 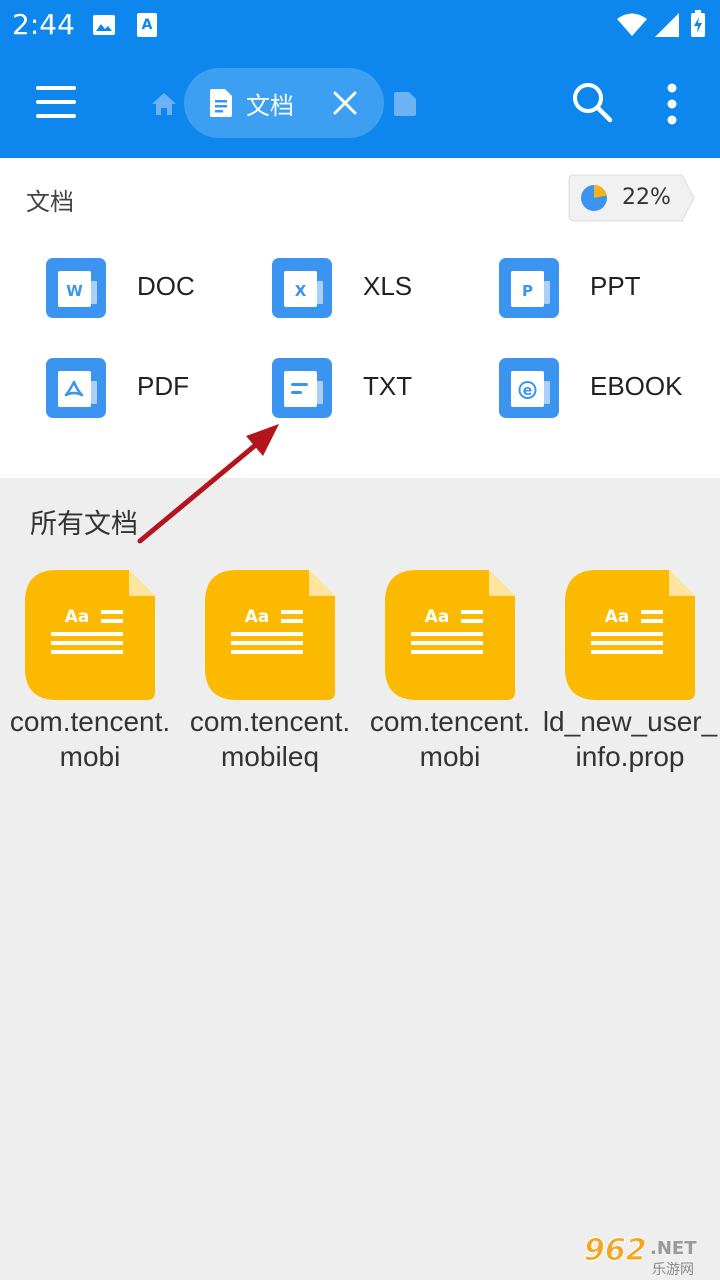 I want to click on tab-documents: 文档, so click(x=284, y=103).